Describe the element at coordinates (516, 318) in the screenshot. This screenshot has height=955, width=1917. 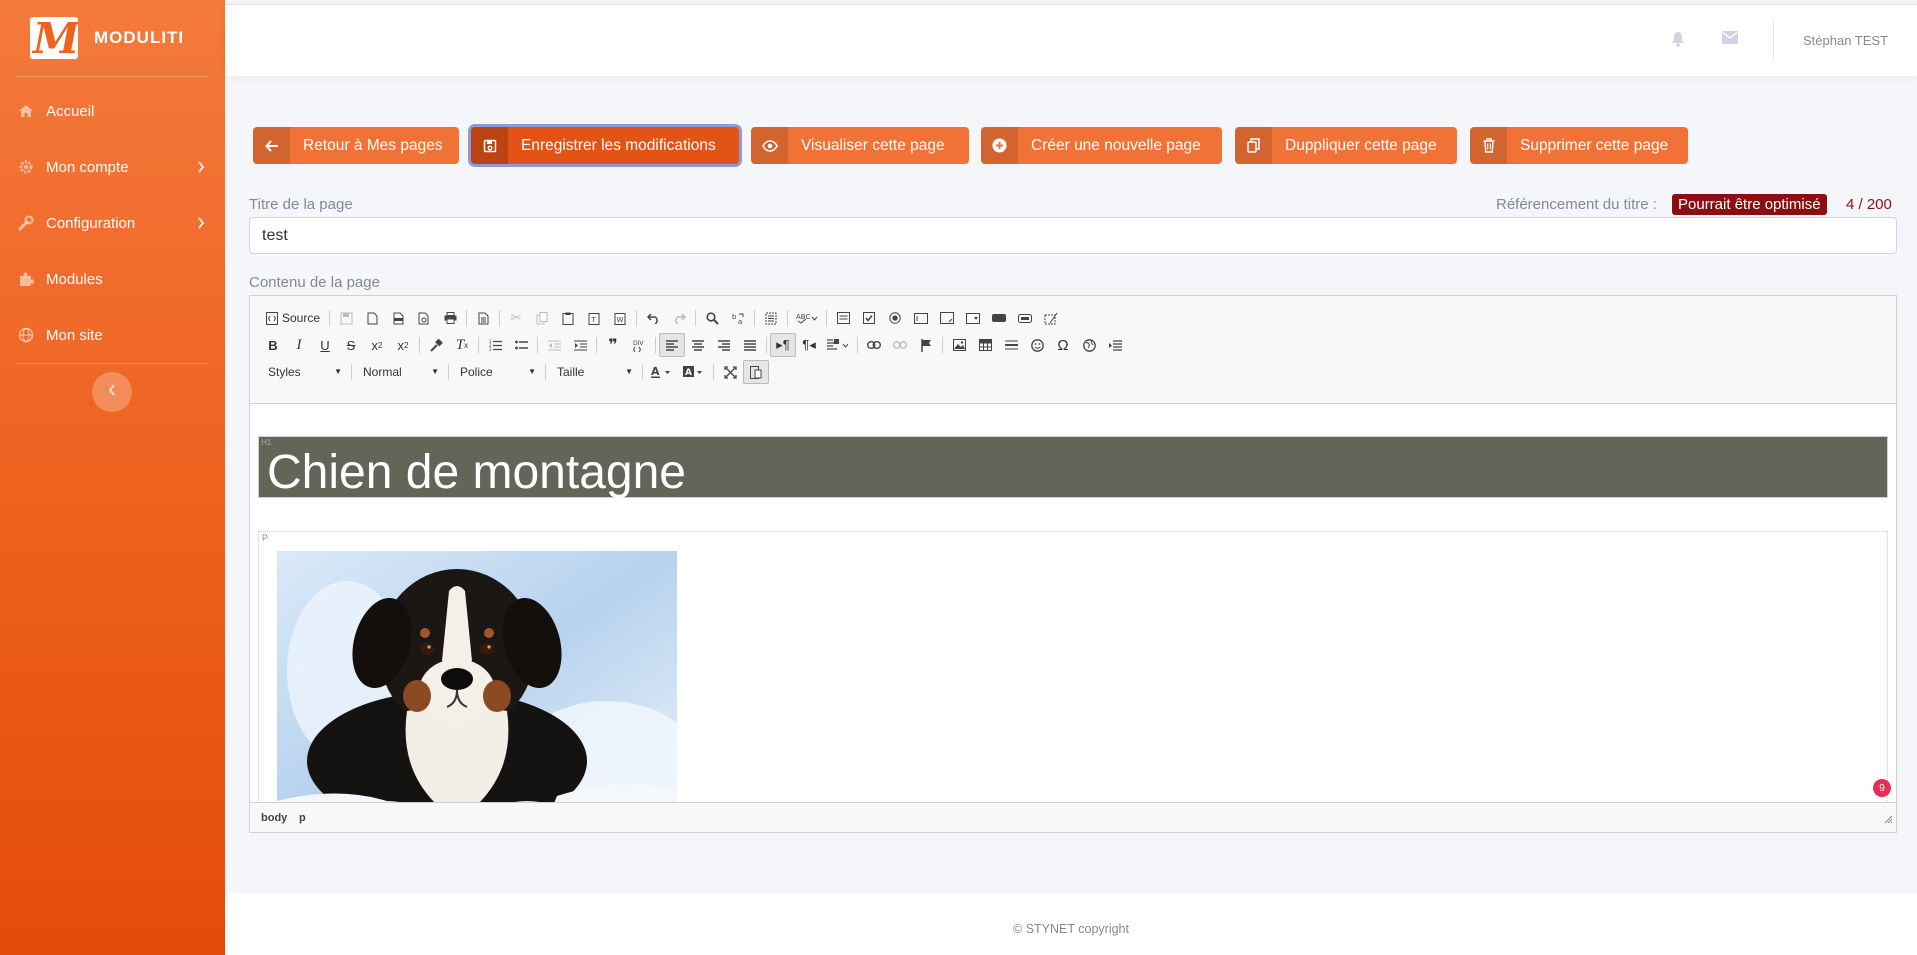
I see `cut-icon: ✂` at that location.